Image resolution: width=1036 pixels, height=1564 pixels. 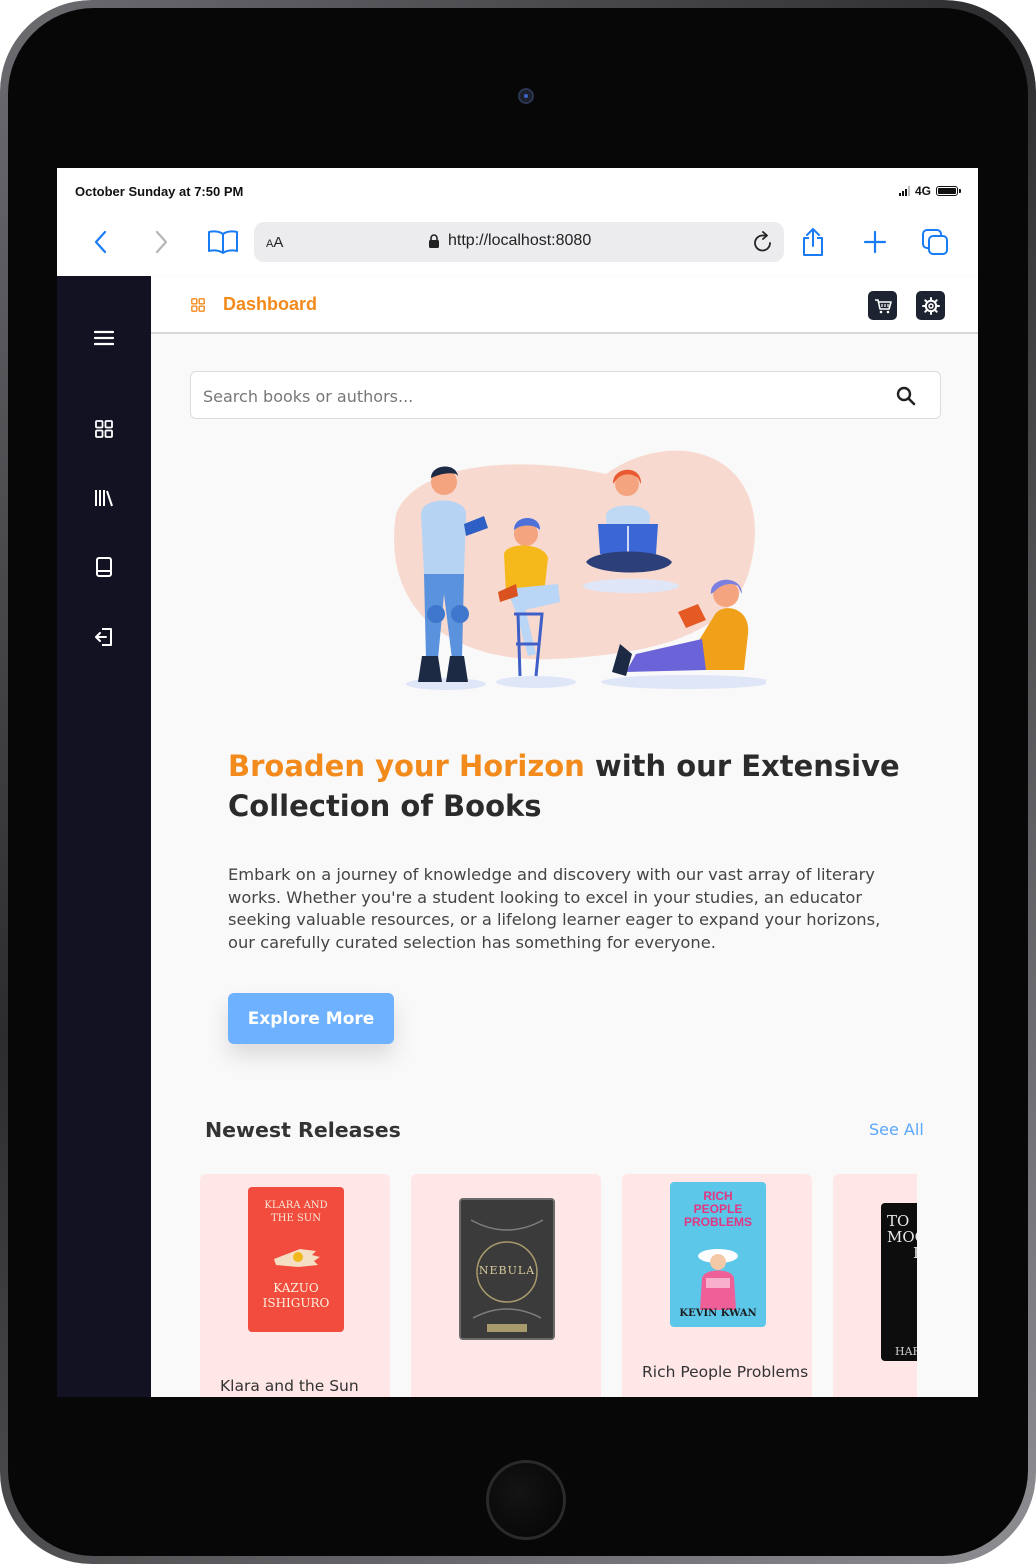 What do you see at coordinates (161, 242) in the screenshot?
I see `forward-icon` at bounding box center [161, 242].